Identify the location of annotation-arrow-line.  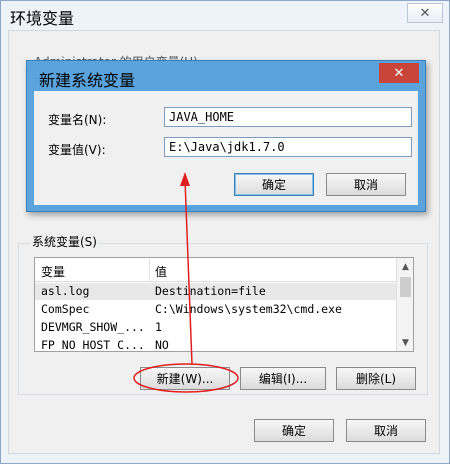
(188, 272).